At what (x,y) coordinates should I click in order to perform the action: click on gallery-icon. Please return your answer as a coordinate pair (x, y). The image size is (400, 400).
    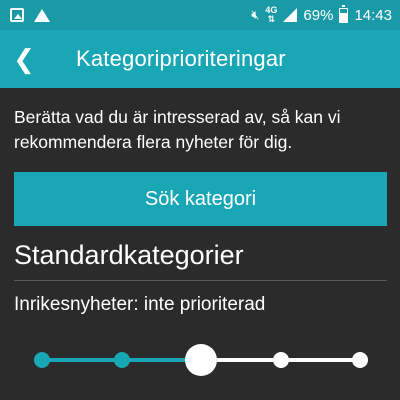
    Looking at the image, I should click on (17, 15).